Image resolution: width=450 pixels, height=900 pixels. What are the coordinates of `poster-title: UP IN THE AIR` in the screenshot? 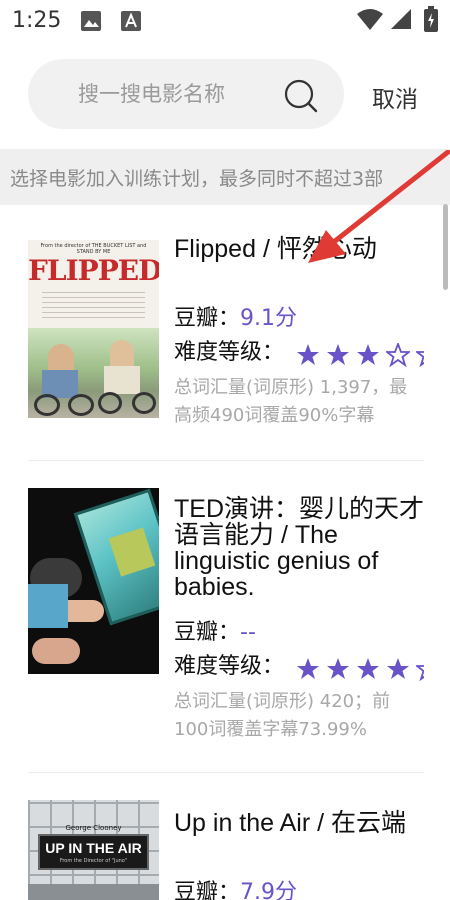 It's located at (93, 848).